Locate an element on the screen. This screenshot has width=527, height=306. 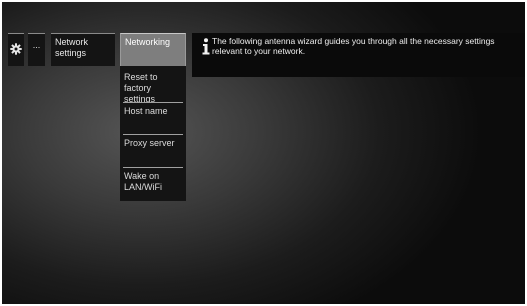
menu-item-networking: Networking is located at coordinates (153, 49).